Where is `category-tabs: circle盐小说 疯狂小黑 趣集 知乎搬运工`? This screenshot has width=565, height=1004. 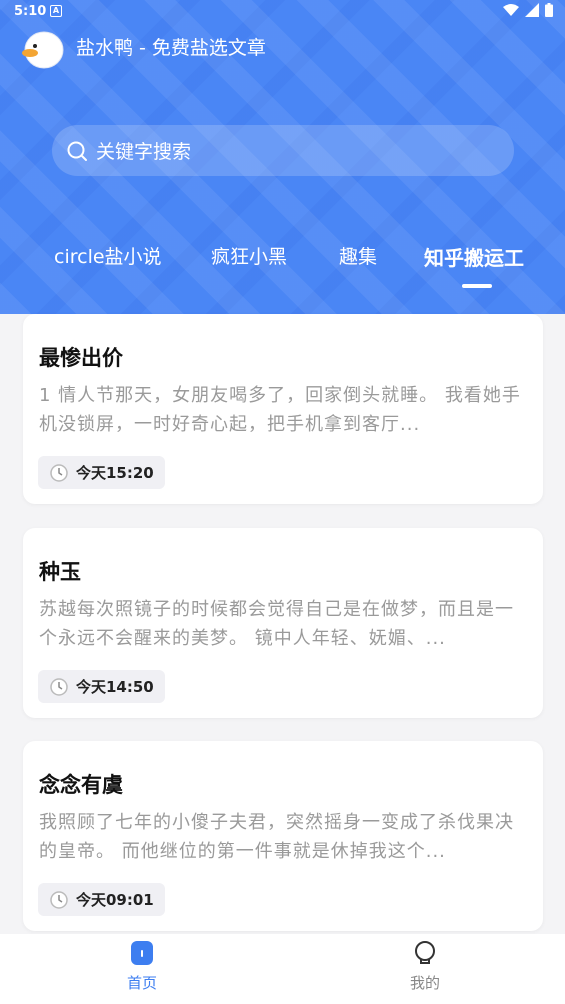
category-tabs: circle盐小说 疯狂小黑 趣集 知乎搬运工 is located at coordinates (282, 266).